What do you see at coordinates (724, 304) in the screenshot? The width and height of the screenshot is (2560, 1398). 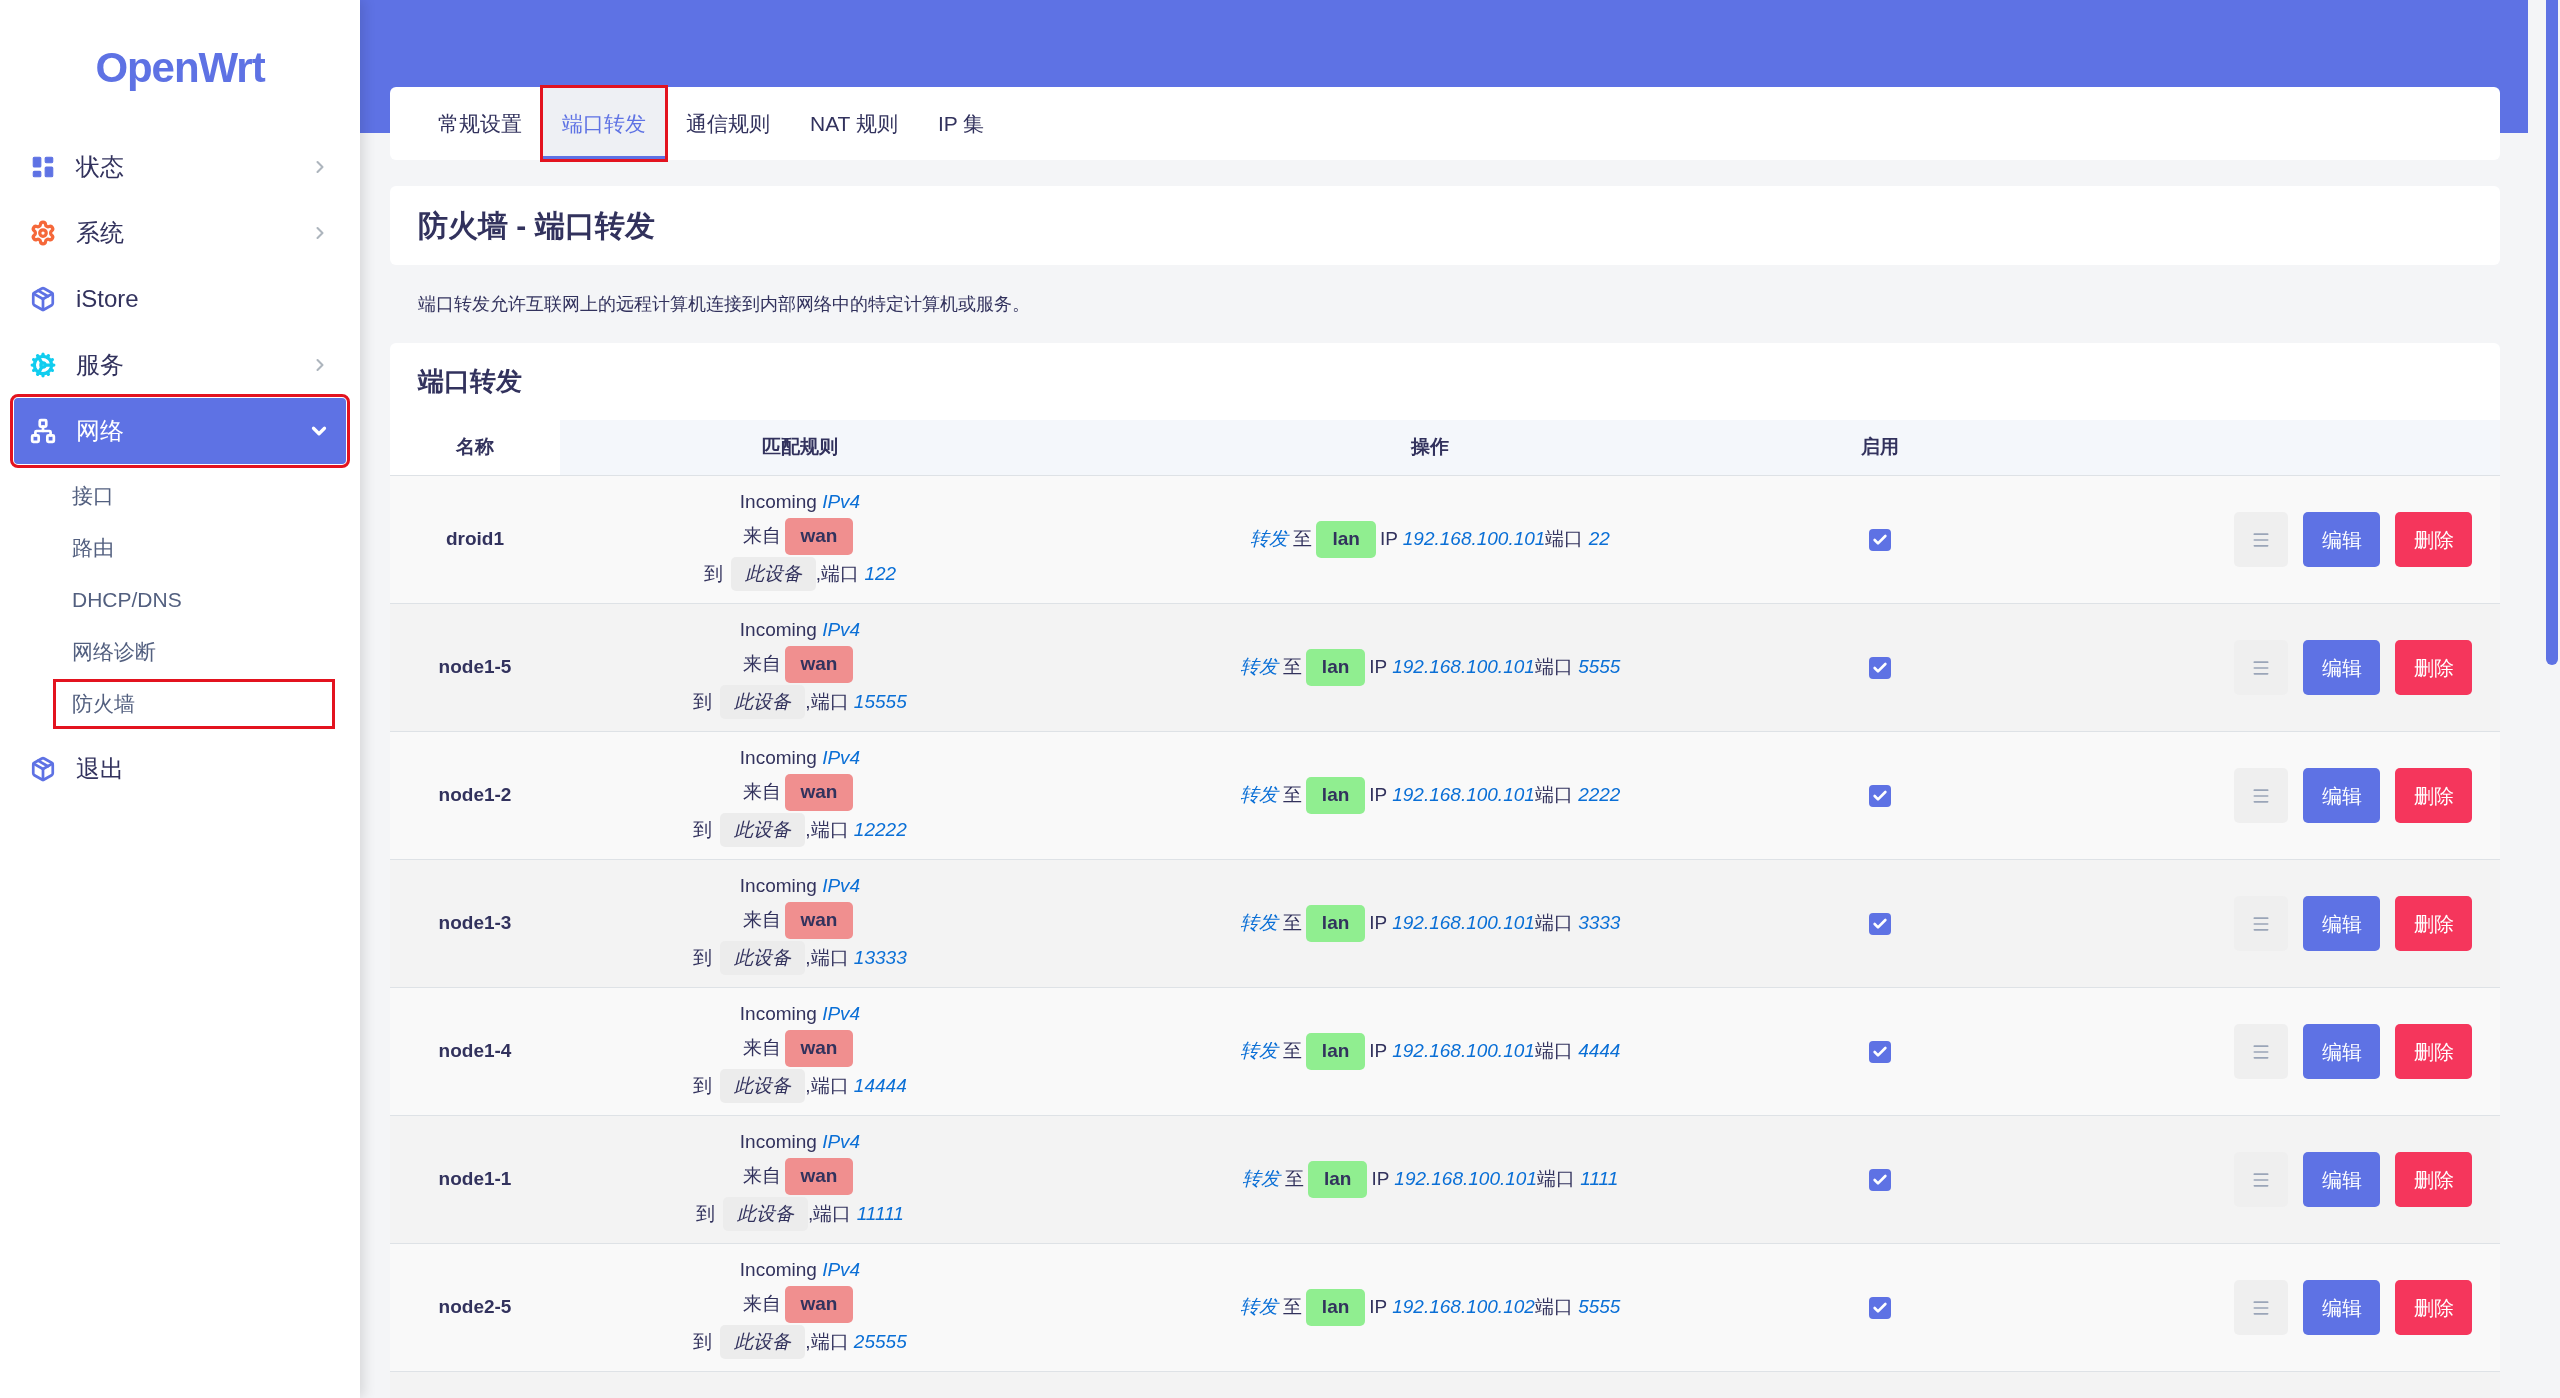 I see `page-description: 端口转发允许互联网上的远程计算机连接到内部网络中的特定计算机或服务。` at bounding box center [724, 304].